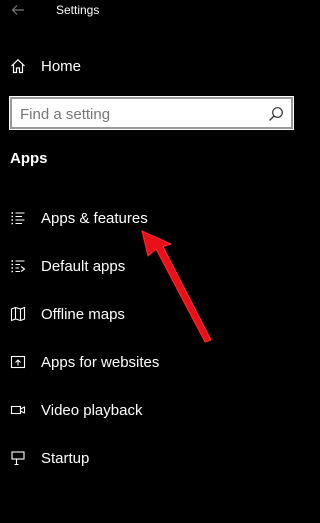  Describe the element at coordinates (100, 362) in the screenshot. I see `nav-label-apps-for-websites: Apps for websites` at that location.